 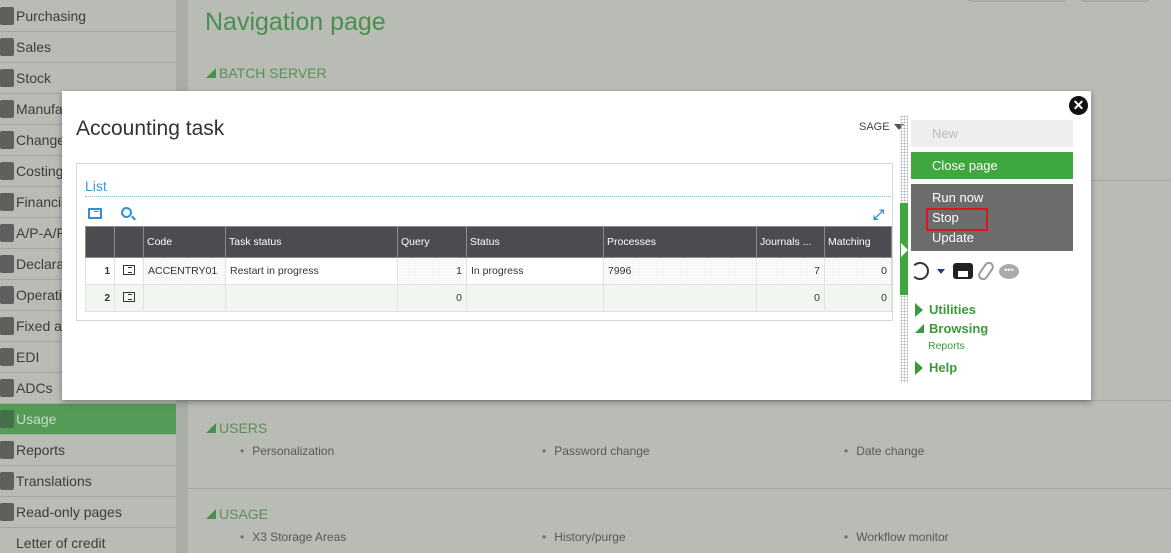 I want to click on sidebar-item-label: Read-only pages, so click(x=69, y=512).